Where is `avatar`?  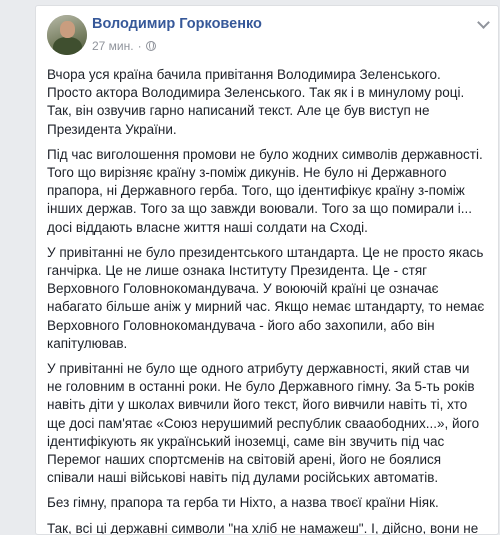 avatar is located at coordinates (67, 35).